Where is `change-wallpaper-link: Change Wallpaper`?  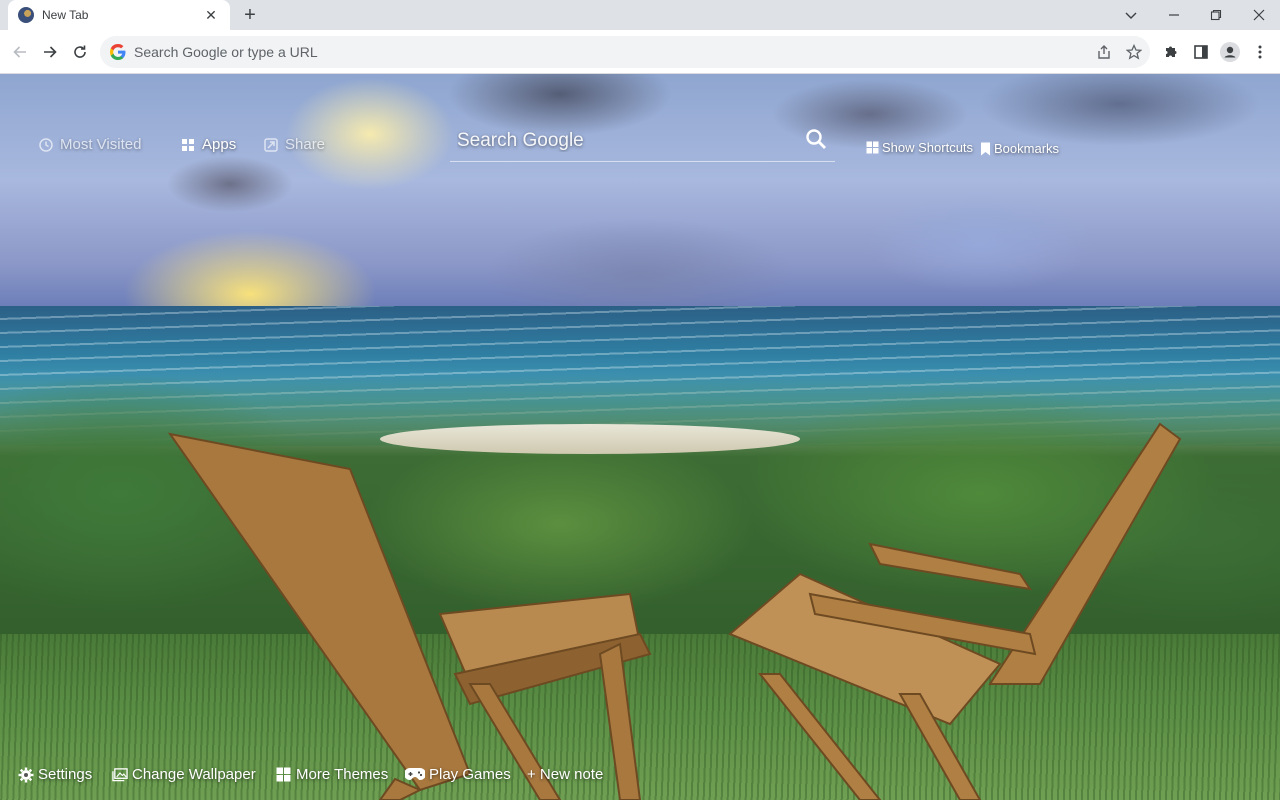
change-wallpaper-link: Change Wallpaper is located at coordinates (184, 774).